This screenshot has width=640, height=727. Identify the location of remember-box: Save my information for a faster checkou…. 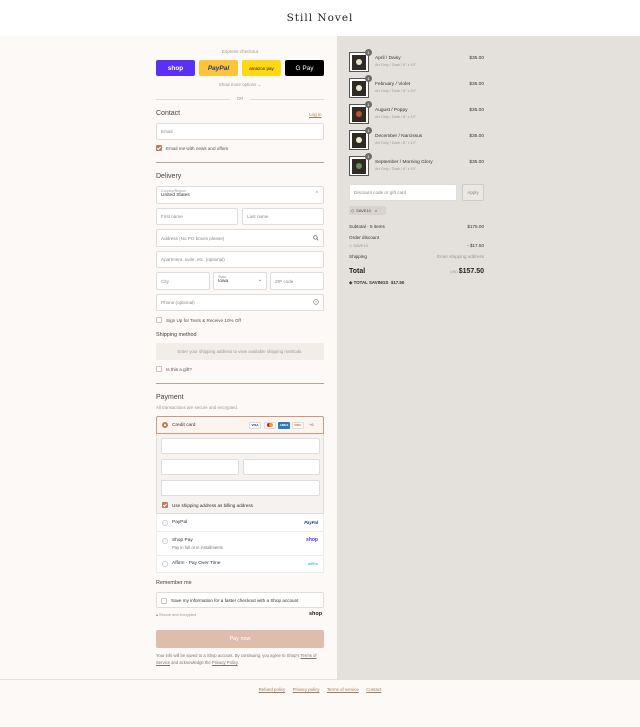
(240, 600).